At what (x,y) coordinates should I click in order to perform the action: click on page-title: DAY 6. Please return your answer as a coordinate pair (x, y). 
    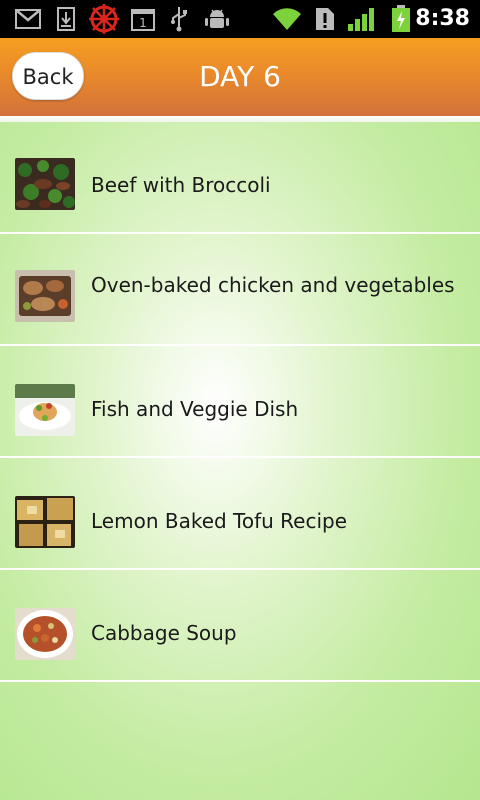
    Looking at the image, I should click on (240, 76).